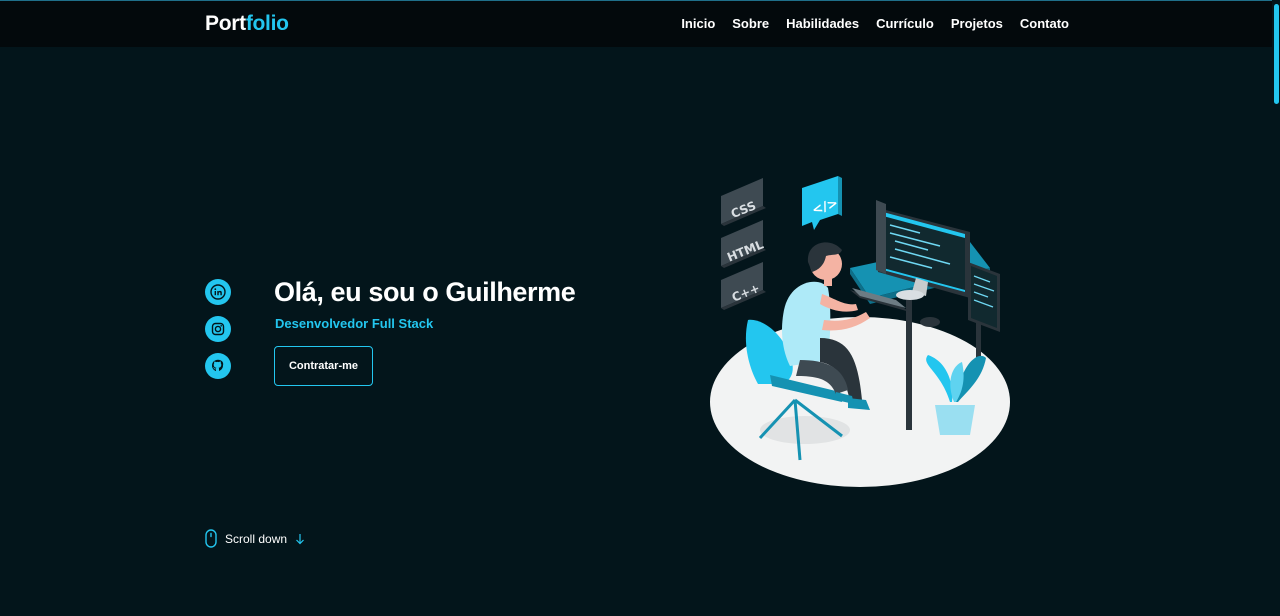  I want to click on social-links, so click(218, 329).